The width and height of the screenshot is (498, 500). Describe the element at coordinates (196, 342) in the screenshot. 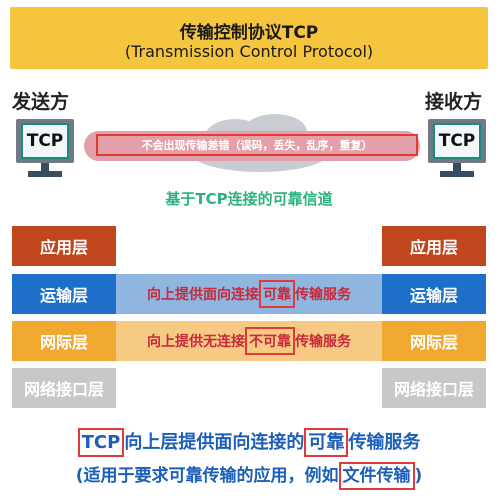

I see `network-band-prefix: 向上提供无连接` at that location.